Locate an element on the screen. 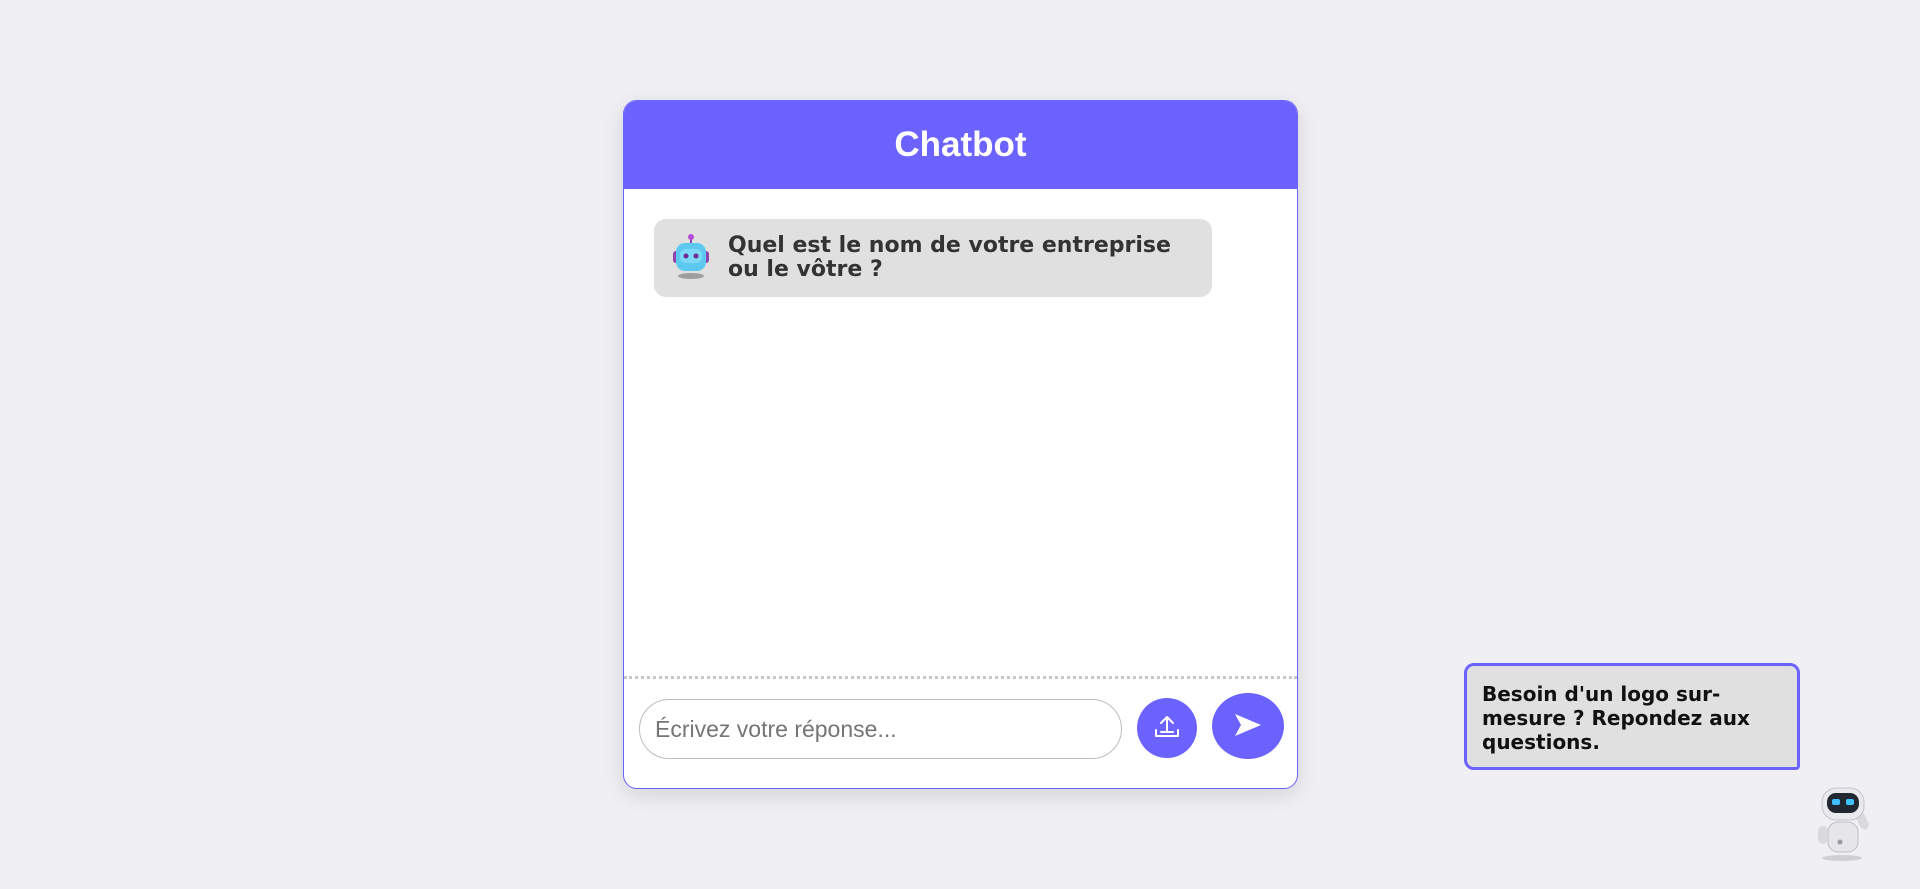  chat-header: Chatbot is located at coordinates (960, 145).